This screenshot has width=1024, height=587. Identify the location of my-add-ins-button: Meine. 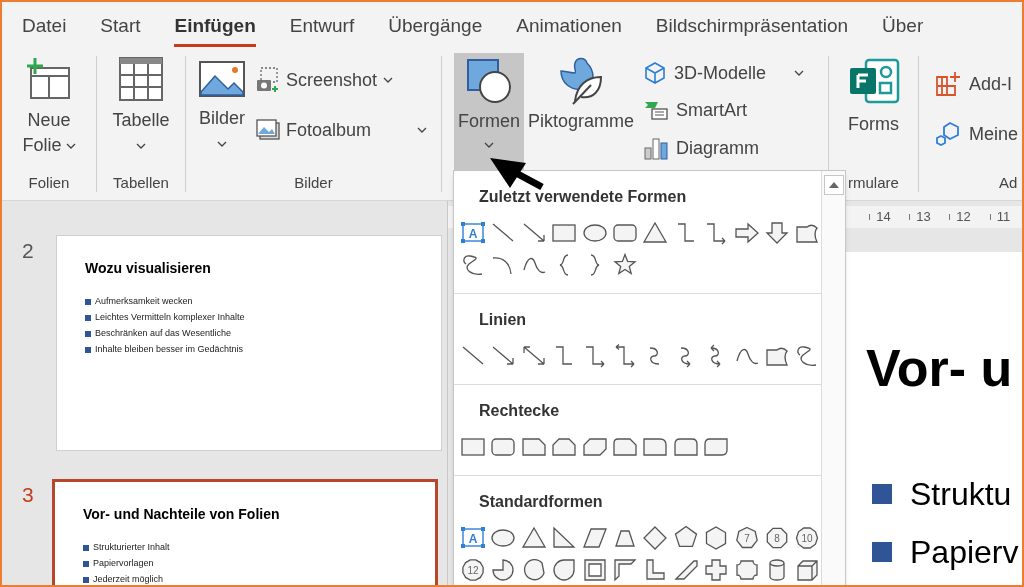
(978, 134).